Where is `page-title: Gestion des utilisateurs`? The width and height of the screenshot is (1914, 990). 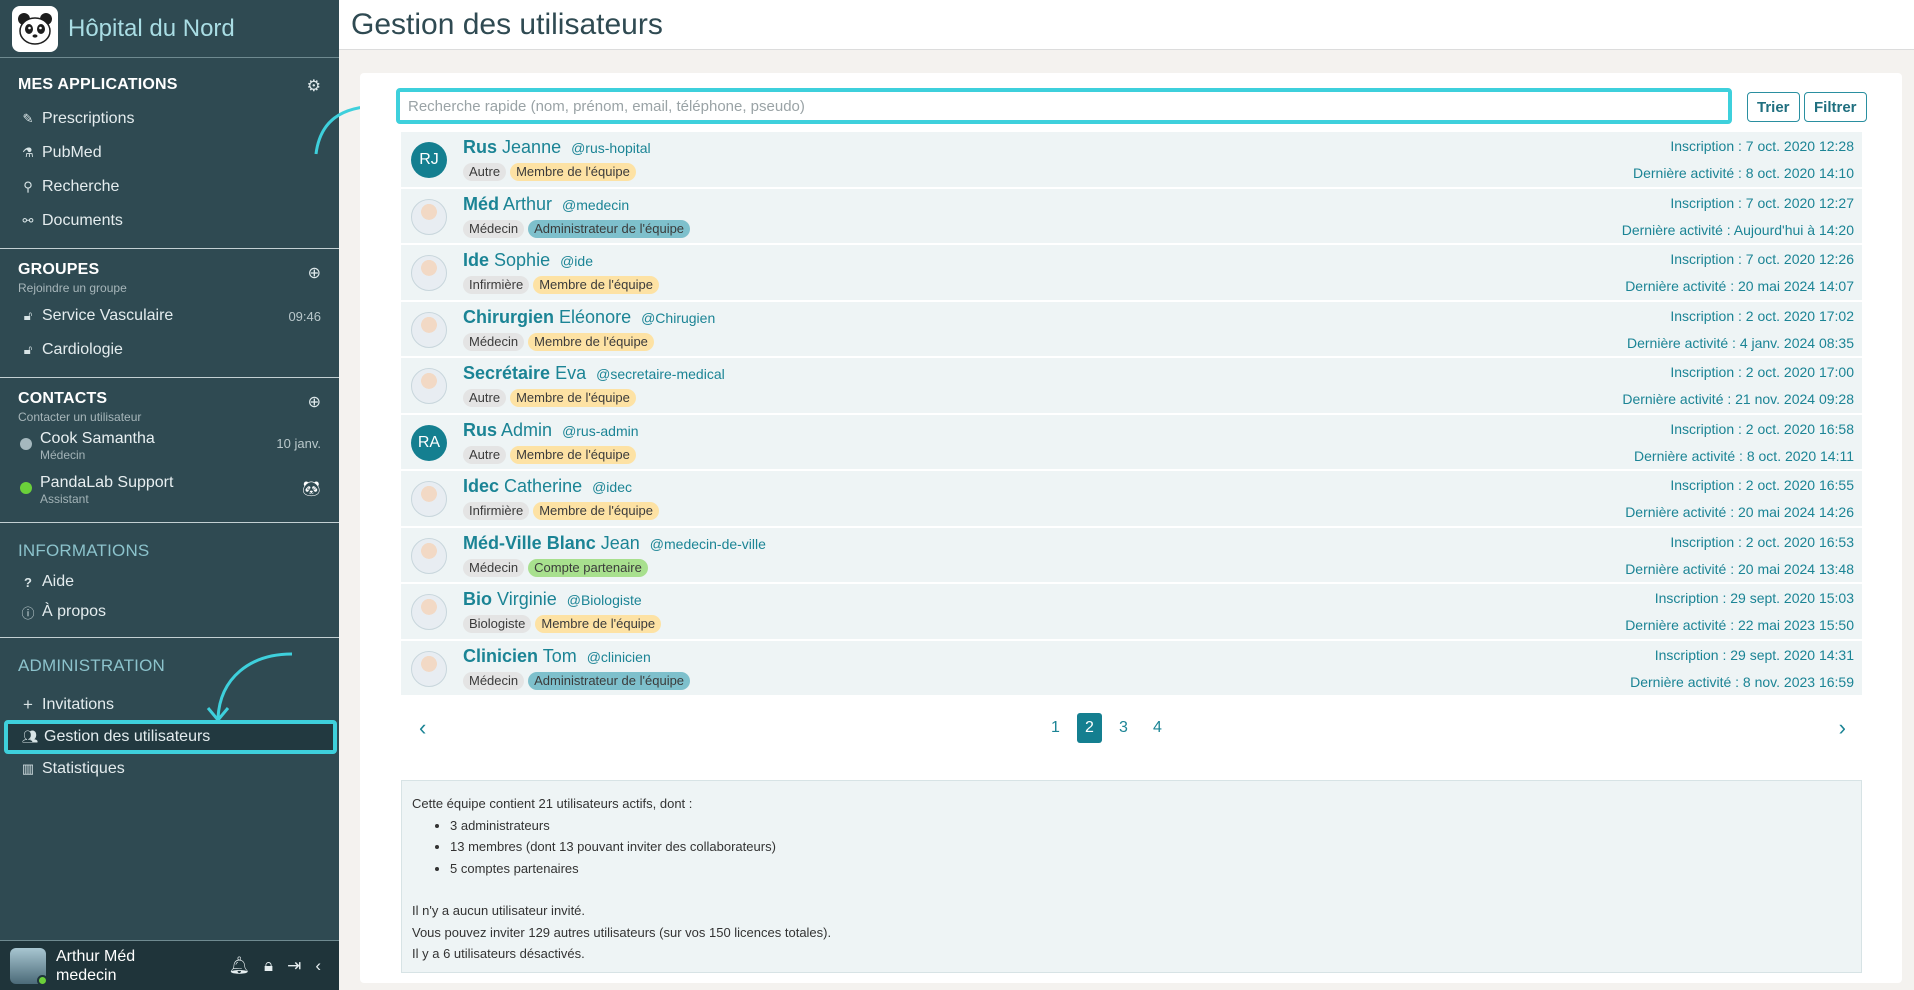
page-title: Gestion des utilisateurs is located at coordinates (507, 24).